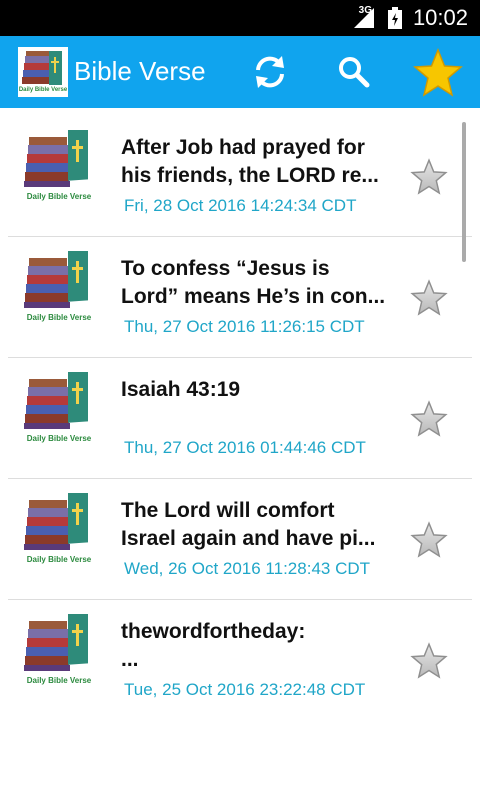  Describe the element at coordinates (140, 71) in the screenshot. I see `app-title: Bible Verse` at that location.